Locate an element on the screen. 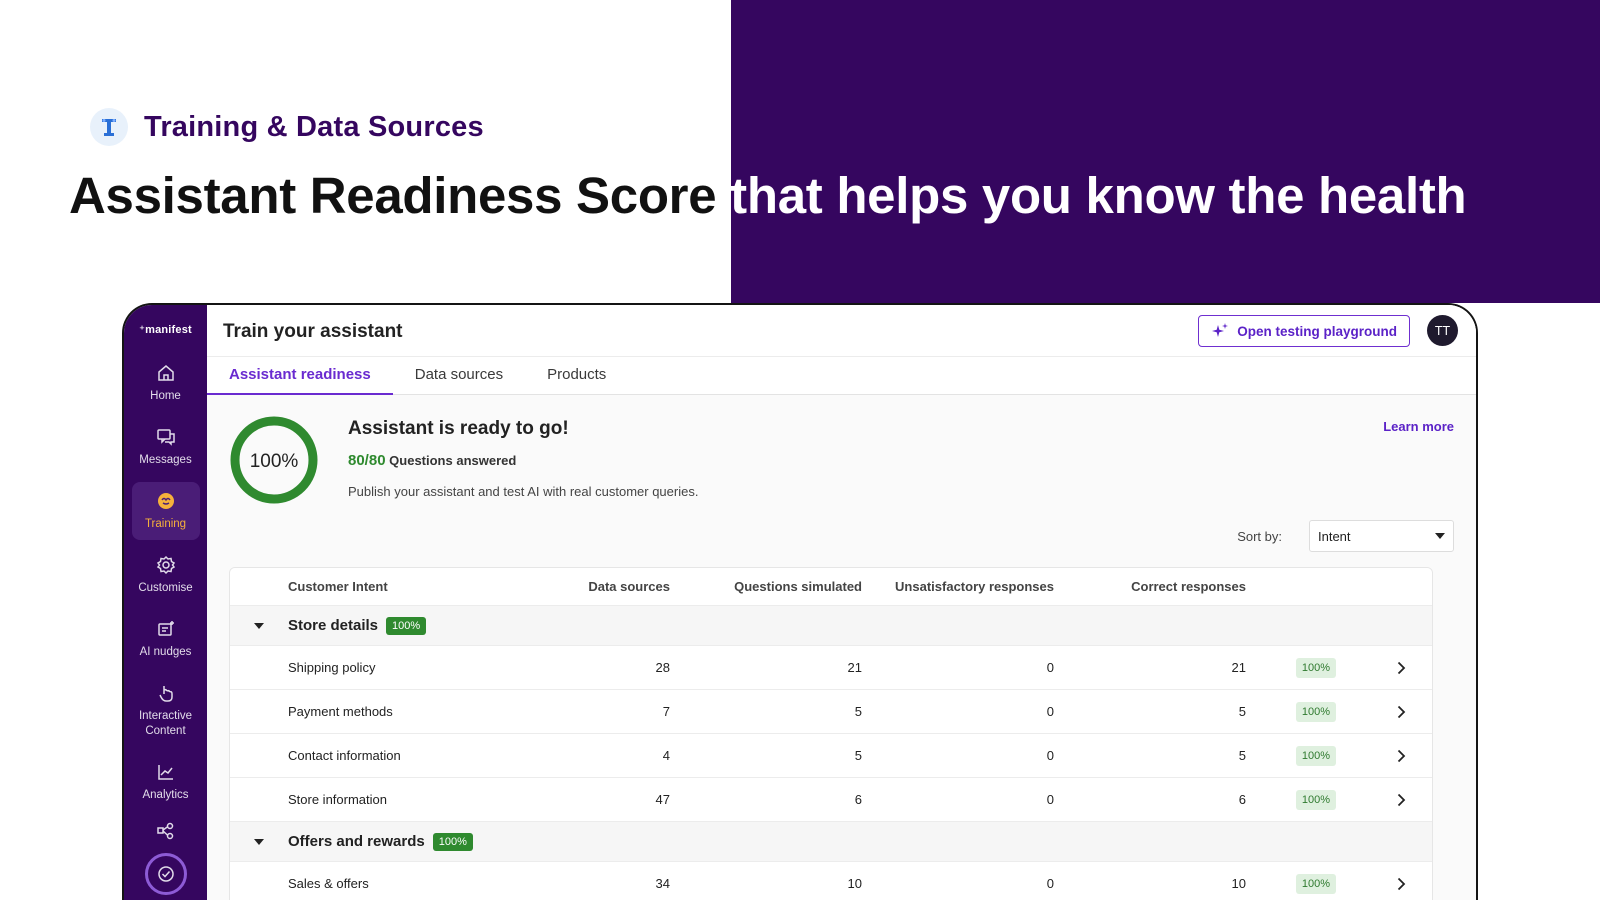 The height and width of the screenshot is (900, 1600). section-header: Training & Data Sources is located at coordinates (287, 127).